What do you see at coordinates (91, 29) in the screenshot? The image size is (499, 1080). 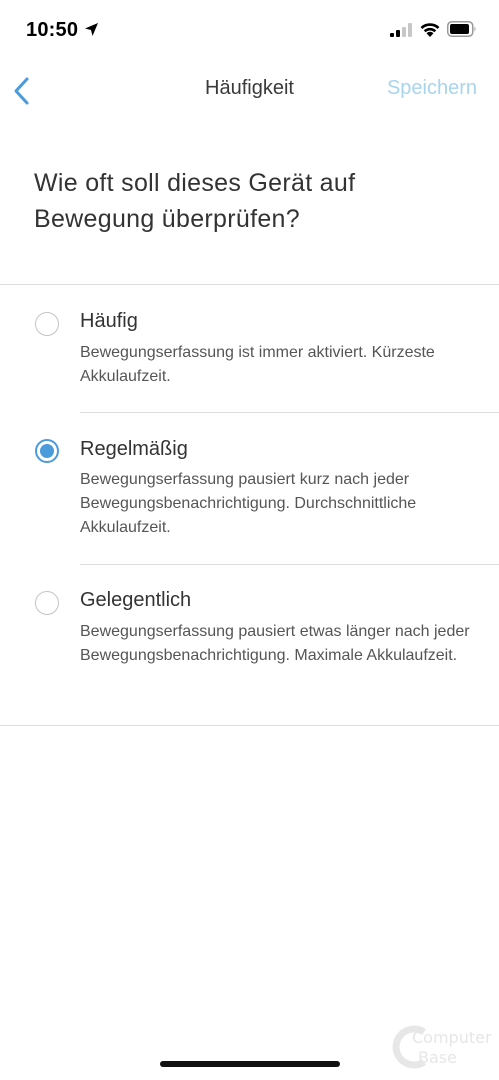 I see `location-arrow-icon` at bounding box center [91, 29].